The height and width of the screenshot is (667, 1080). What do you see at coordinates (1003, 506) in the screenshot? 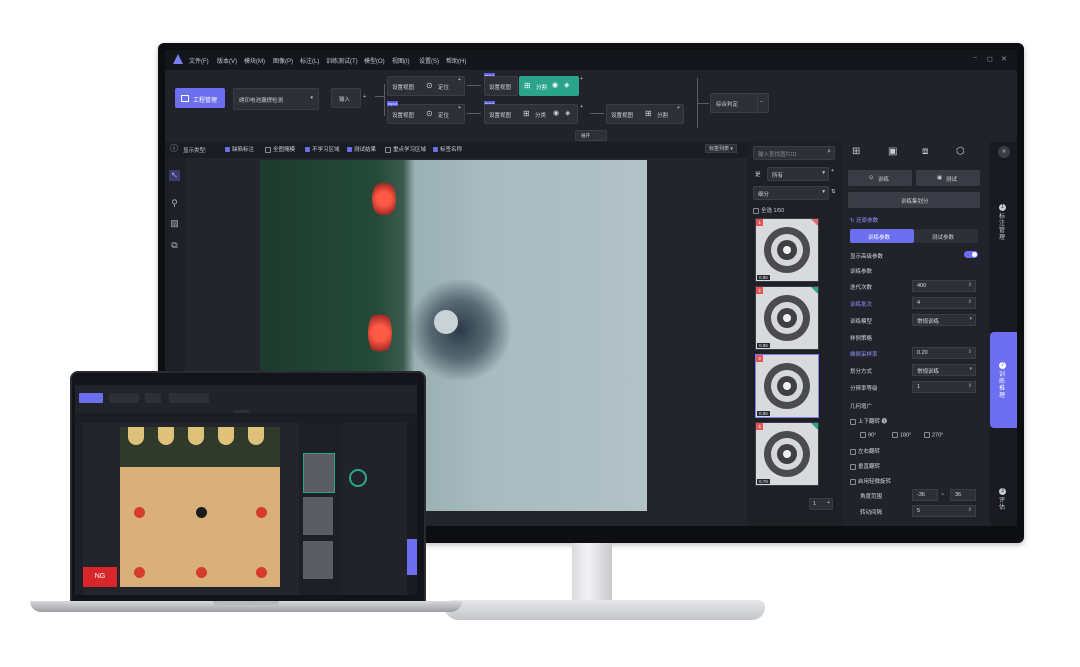
I see `side-tab-evaluate: 3 评估` at bounding box center [1003, 506].